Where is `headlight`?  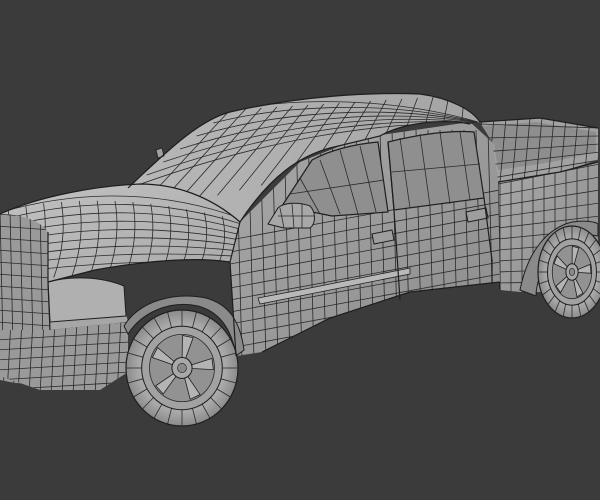 headlight is located at coordinates (87, 300).